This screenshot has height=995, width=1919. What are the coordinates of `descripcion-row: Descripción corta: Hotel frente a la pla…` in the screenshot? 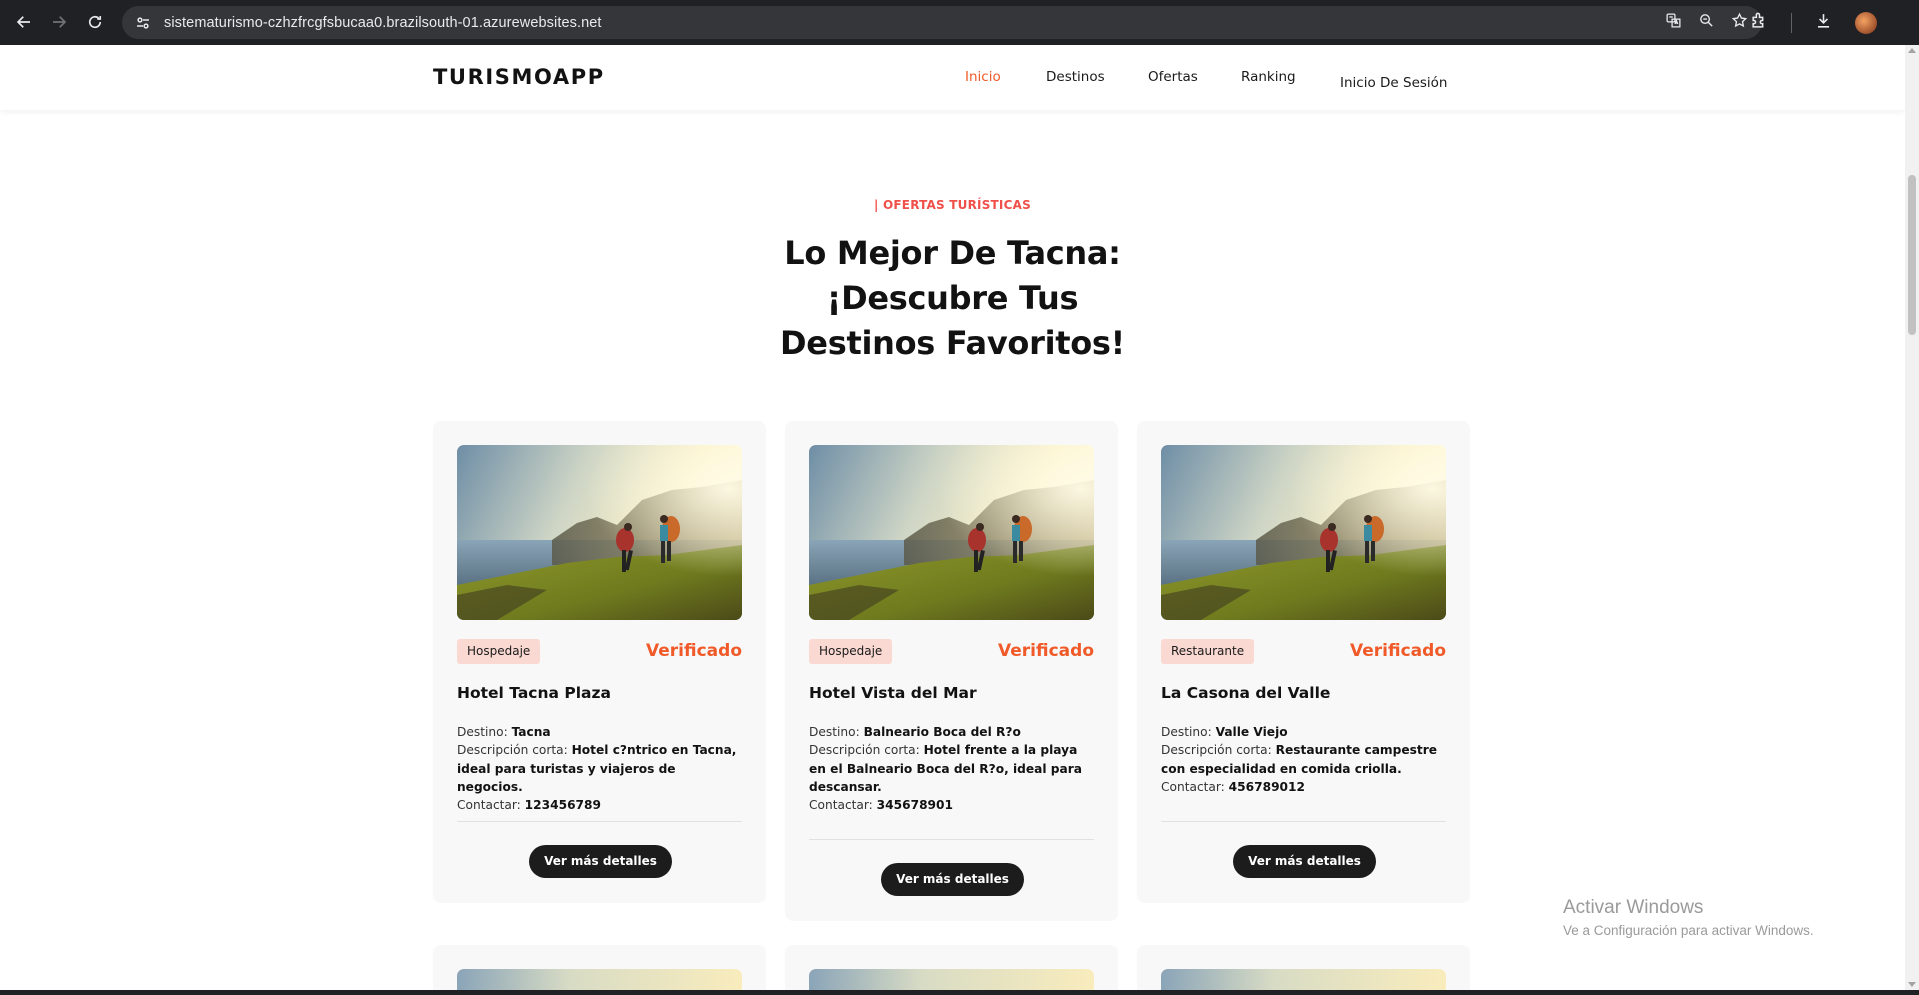 It's located at (951, 768).